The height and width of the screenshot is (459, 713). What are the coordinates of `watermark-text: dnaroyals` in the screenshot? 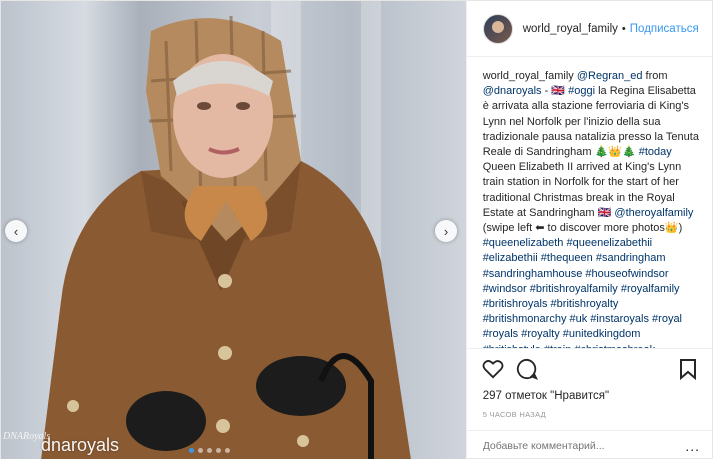 It's located at (80, 445).